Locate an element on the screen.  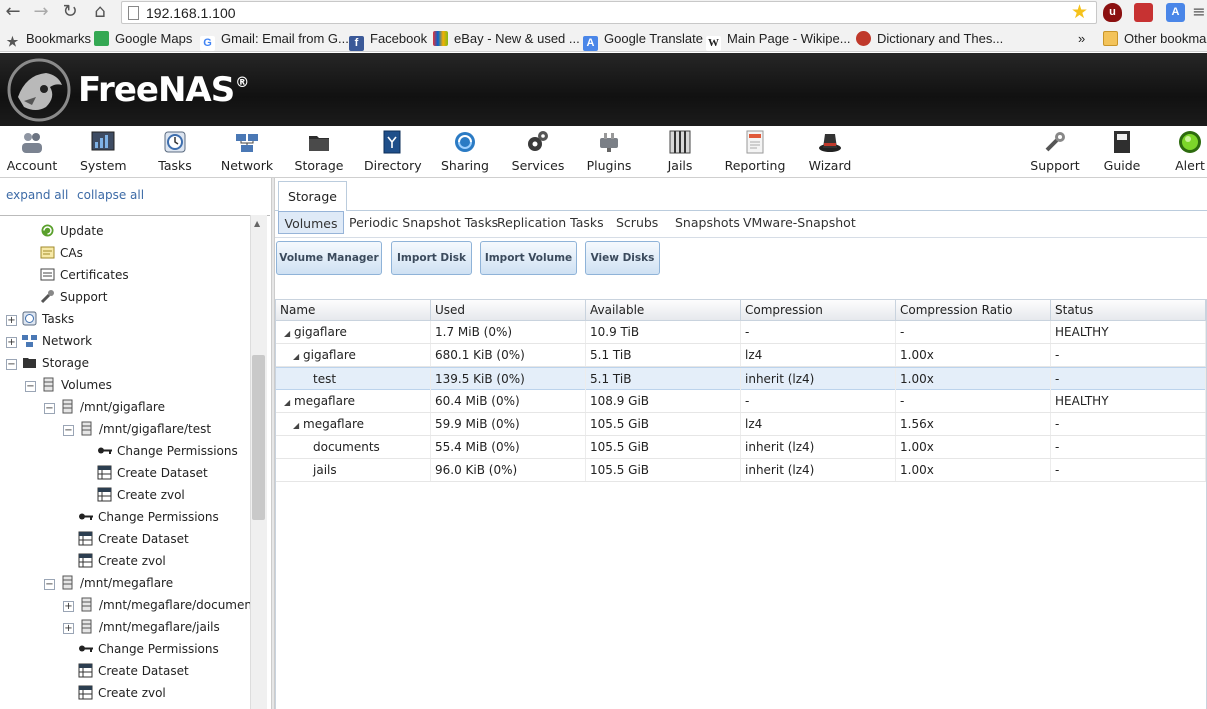
column-header-status: Status is located at coordinates (1128, 310).